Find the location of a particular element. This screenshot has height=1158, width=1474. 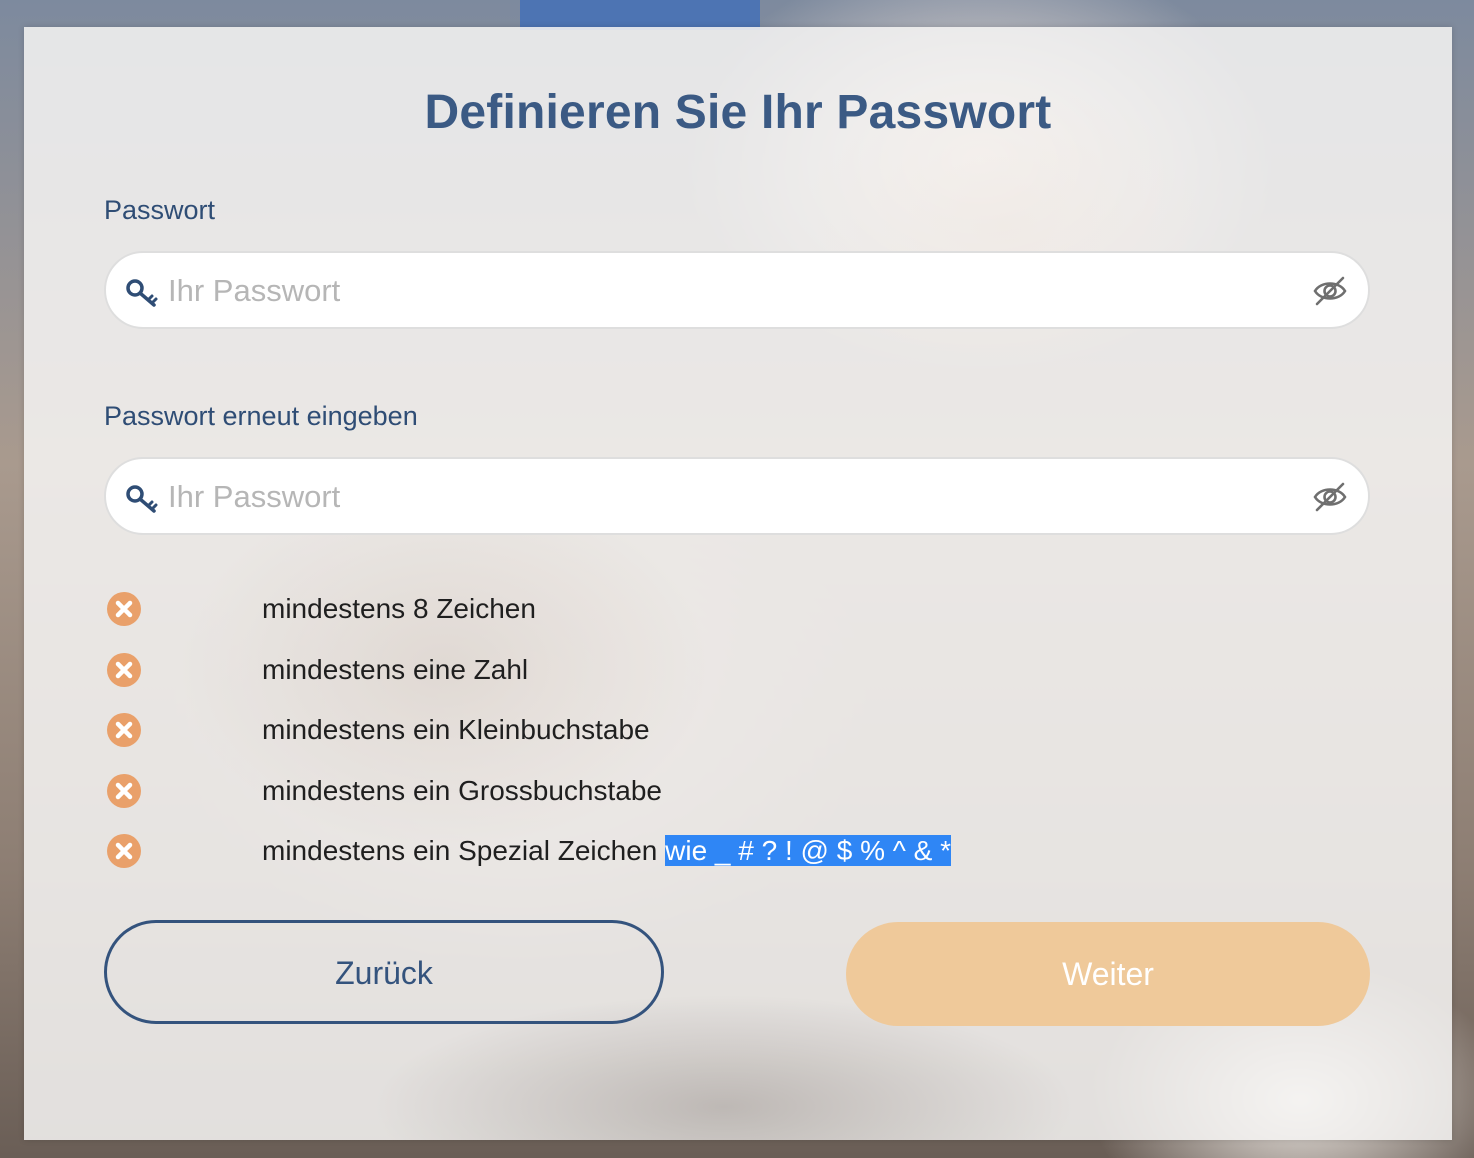

confirm-password-label: Passwort erneut eingeben is located at coordinates (261, 416).